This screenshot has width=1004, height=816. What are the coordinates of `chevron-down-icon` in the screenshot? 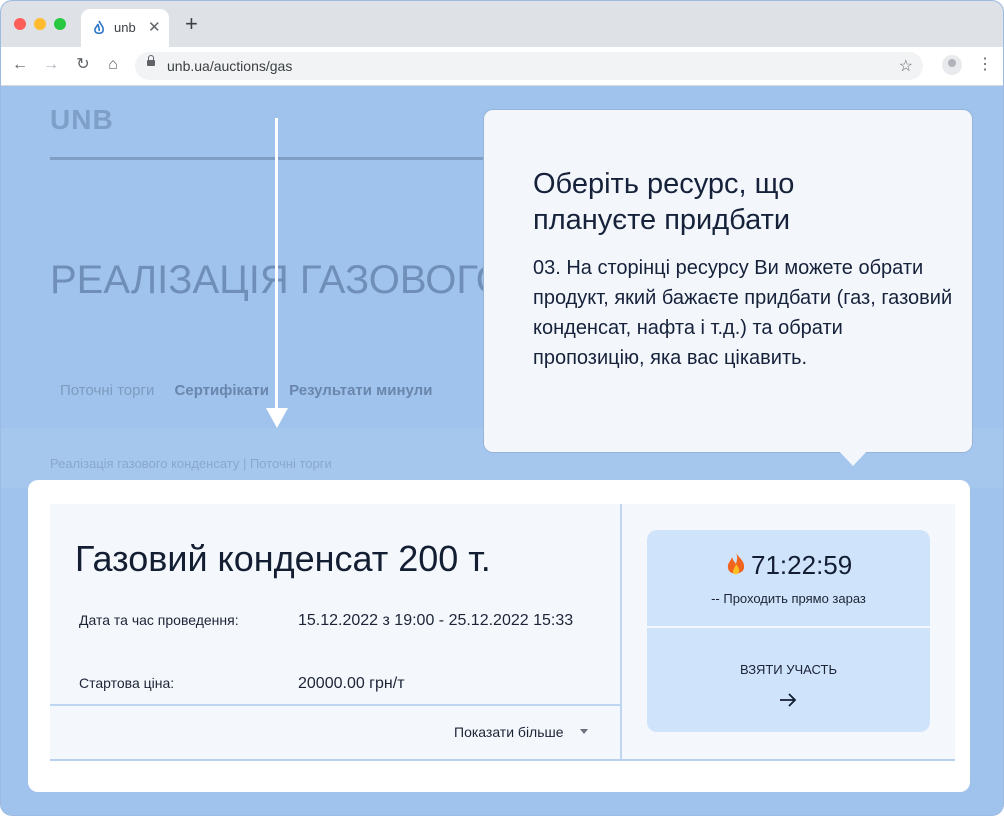 It's located at (584, 731).